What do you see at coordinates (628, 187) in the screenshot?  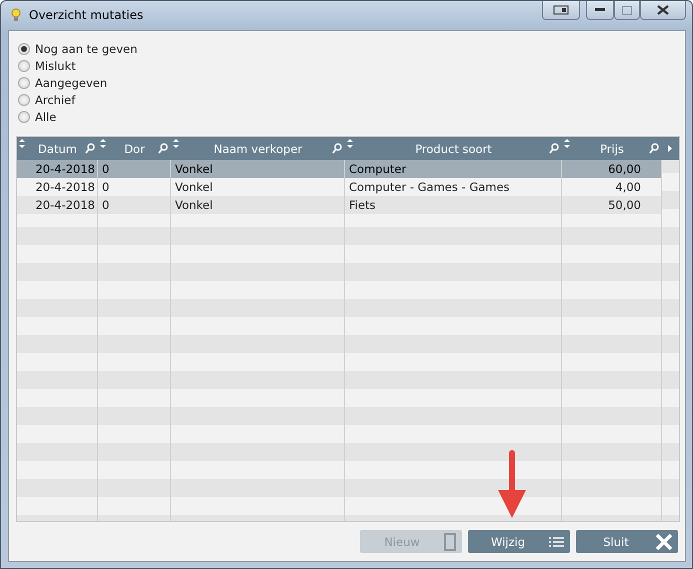 I see `table-cell: 4,00` at bounding box center [628, 187].